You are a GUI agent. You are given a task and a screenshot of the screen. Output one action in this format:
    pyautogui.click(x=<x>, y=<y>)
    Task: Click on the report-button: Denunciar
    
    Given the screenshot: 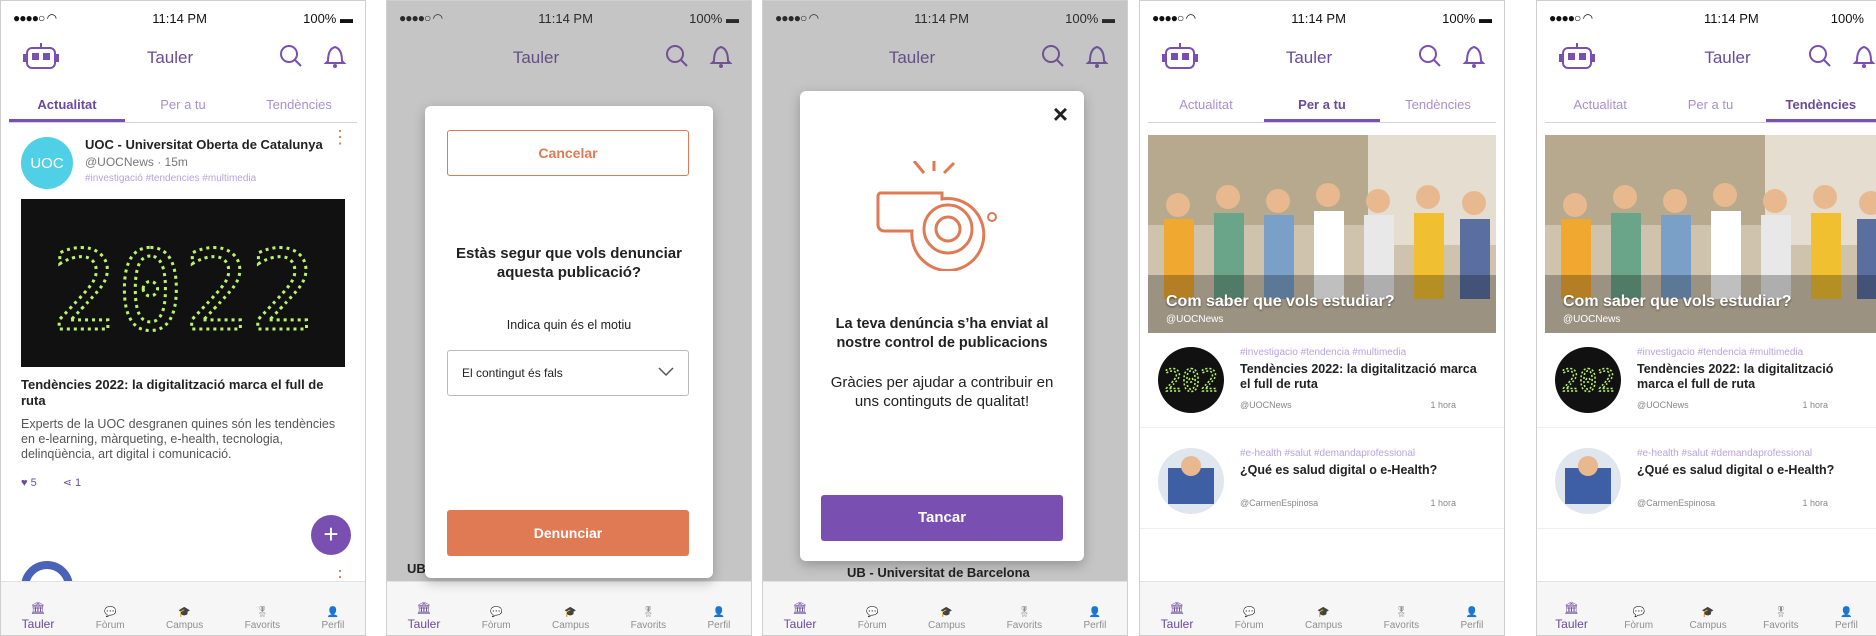 What is the action you would take?
    pyautogui.click(x=568, y=533)
    